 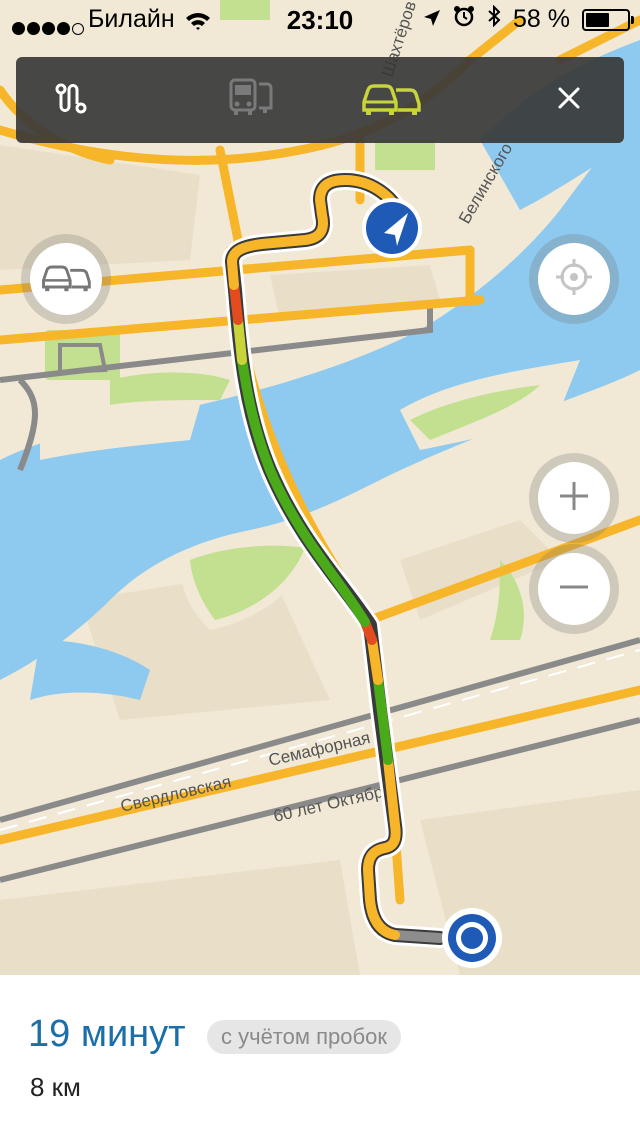 What do you see at coordinates (55, 1087) in the screenshot?
I see `route-distance: 8 км` at bounding box center [55, 1087].